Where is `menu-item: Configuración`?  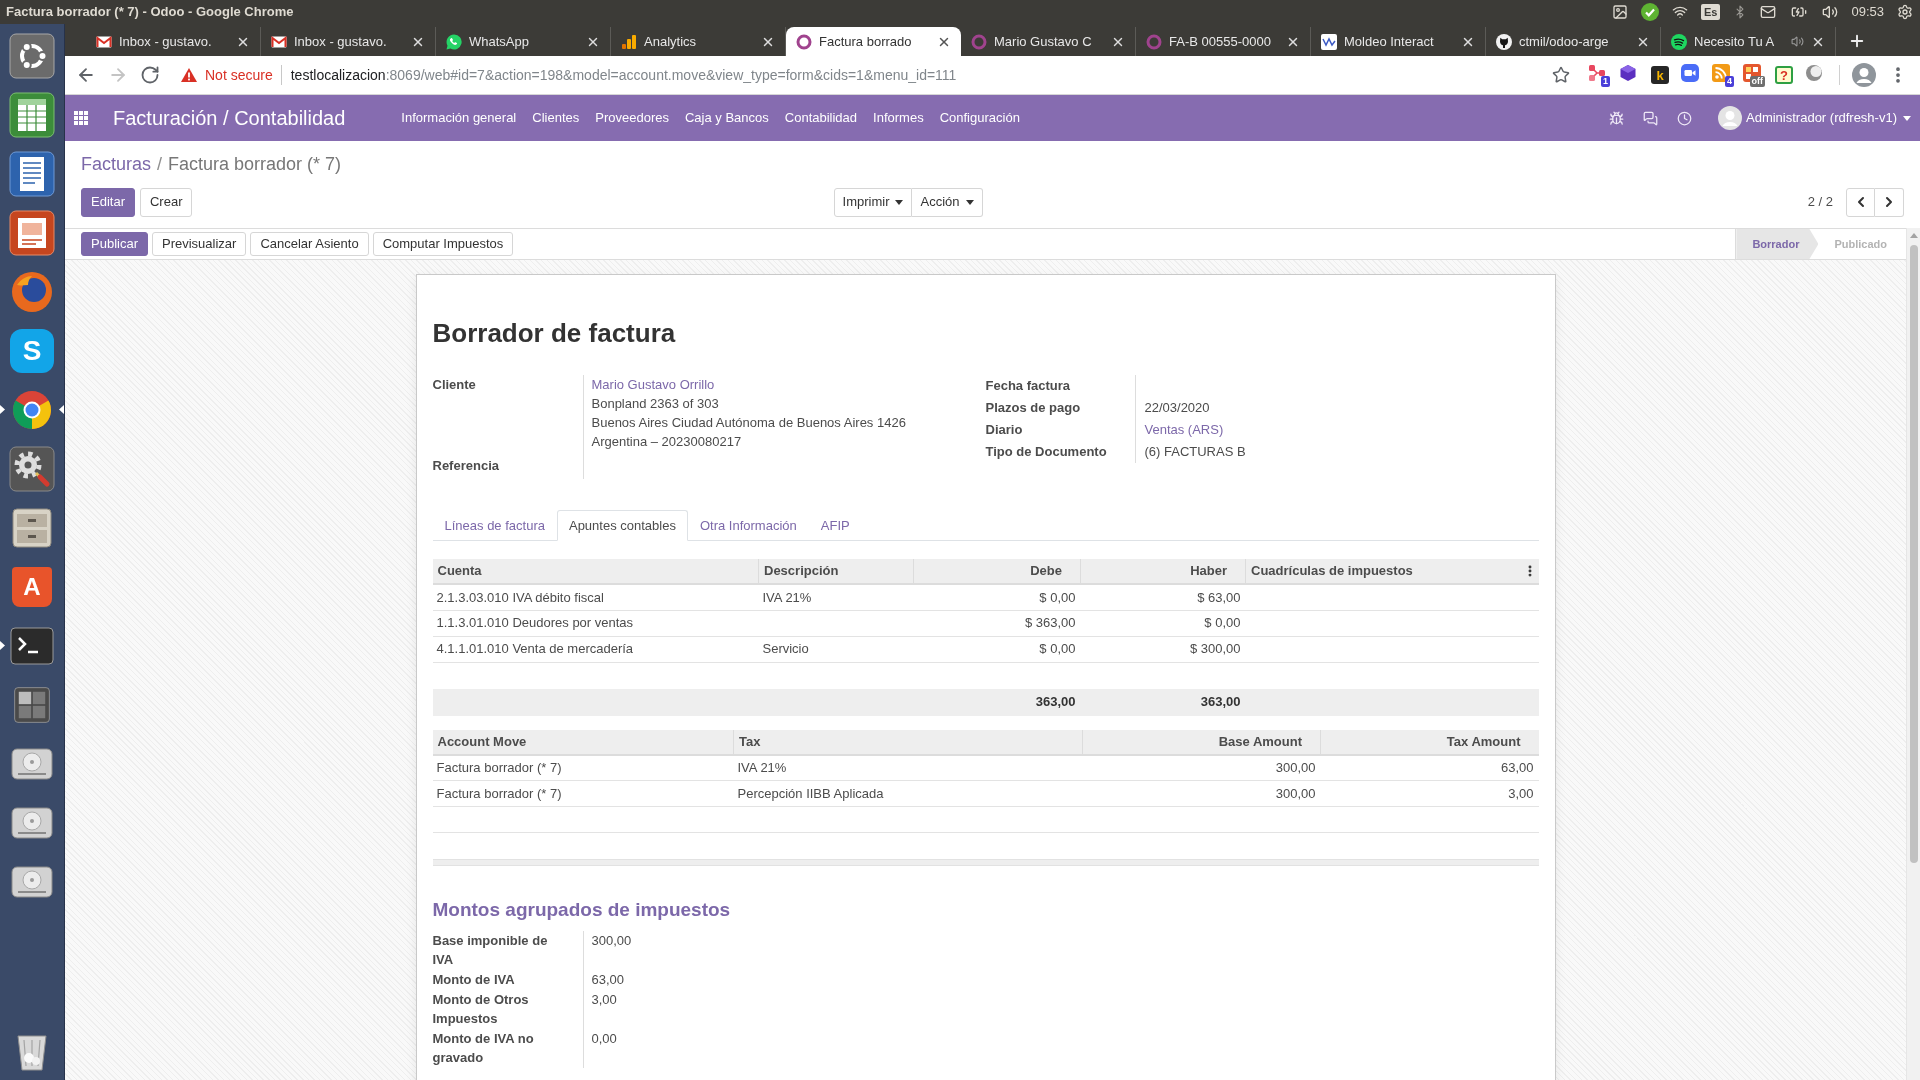 menu-item: Configuración is located at coordinates (979, 118).